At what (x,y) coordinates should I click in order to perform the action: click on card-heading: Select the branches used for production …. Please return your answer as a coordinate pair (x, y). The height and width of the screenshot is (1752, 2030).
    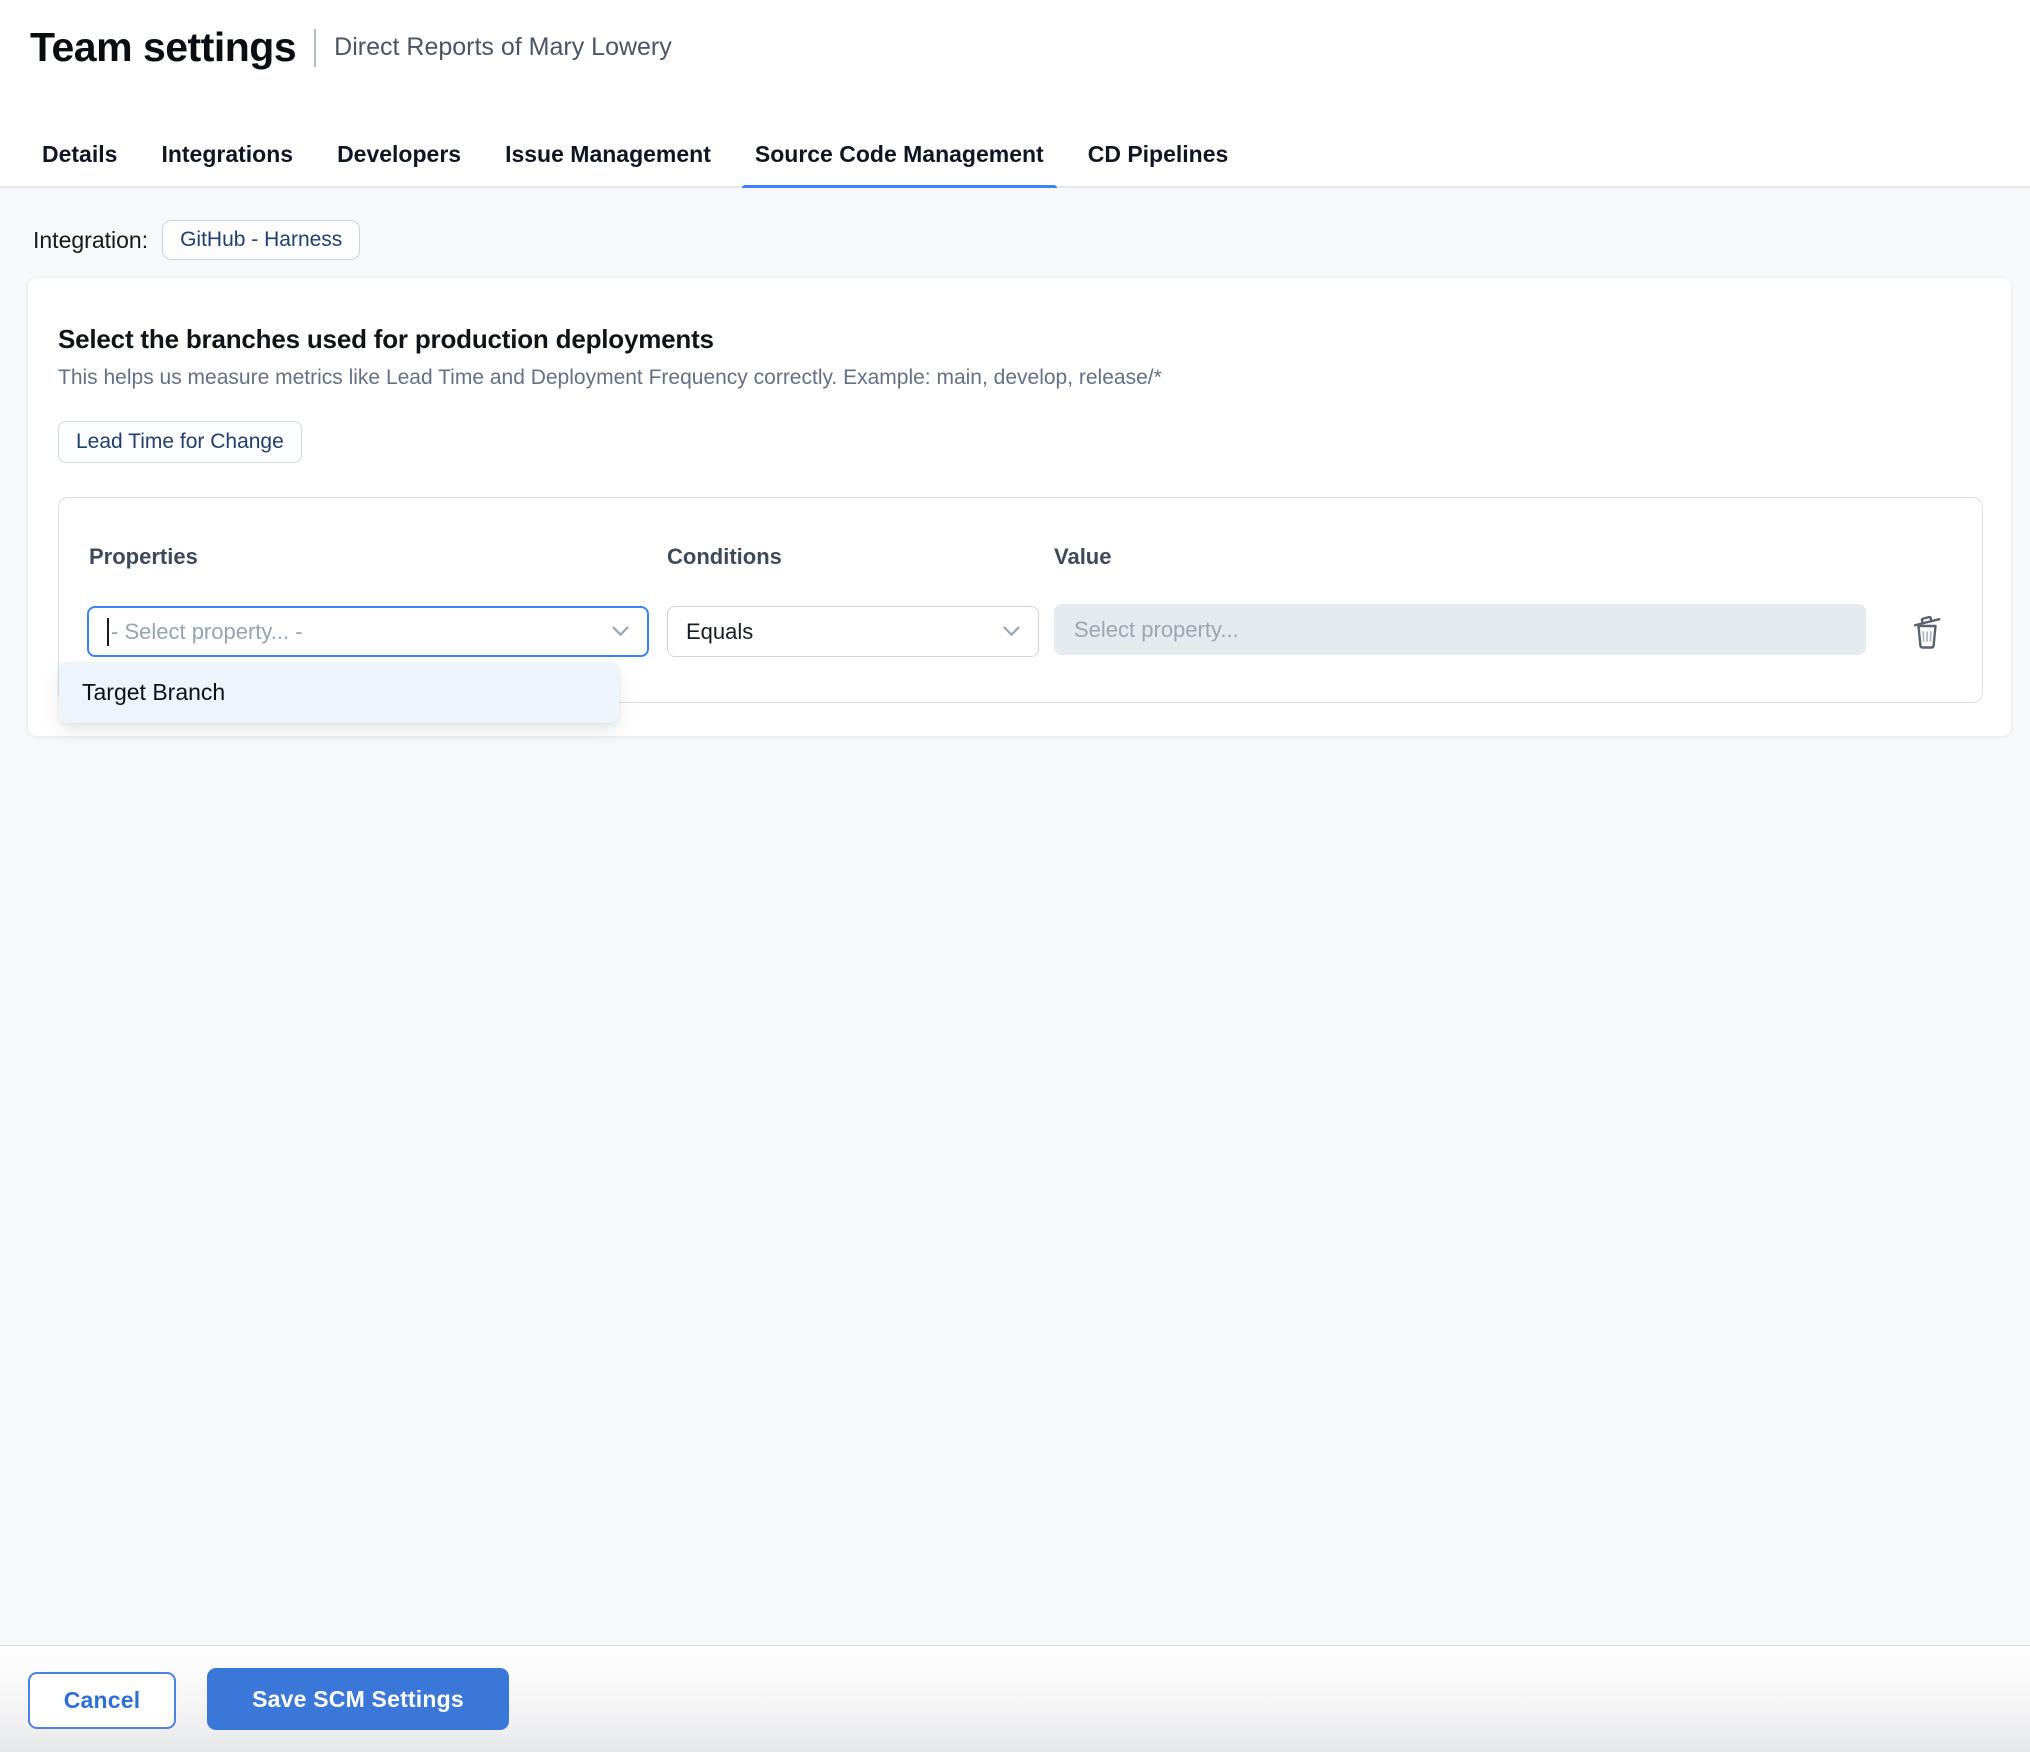
    Looking at the image, I should click on (386, 339).